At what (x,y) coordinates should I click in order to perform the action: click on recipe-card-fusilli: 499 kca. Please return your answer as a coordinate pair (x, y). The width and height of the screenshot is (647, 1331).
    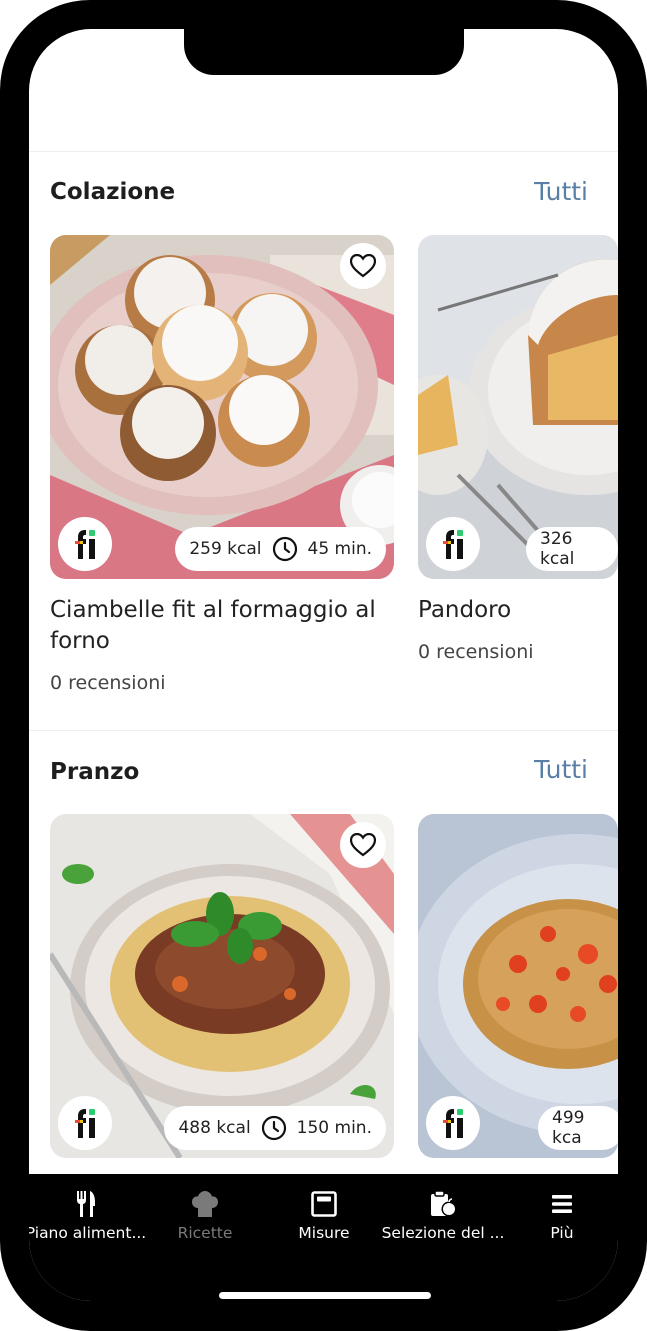
    Looking at the image, I should click on (518, 986).